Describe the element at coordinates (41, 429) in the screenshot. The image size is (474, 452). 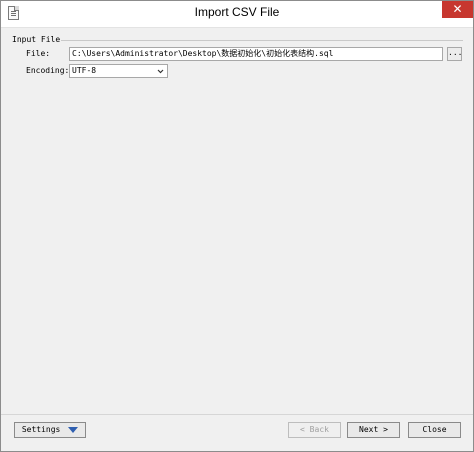
I see `settings-label: Settings` at that location.